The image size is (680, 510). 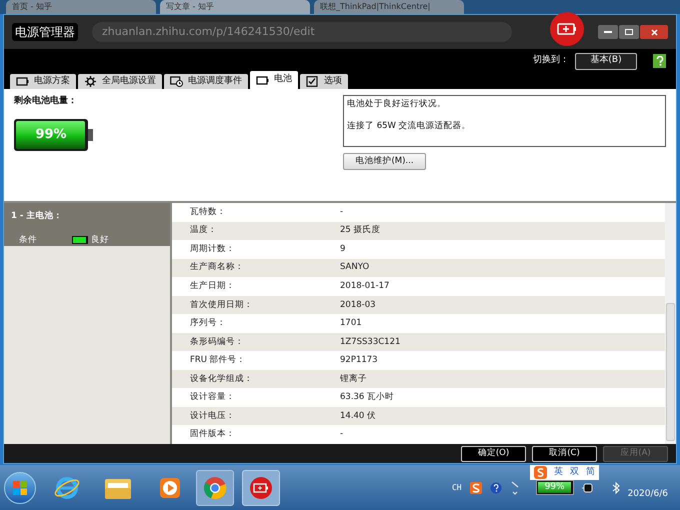 What do you see at coordinates (659, 61) in the screenshot?
I see `help-icon` at bounding box center [659, 61].